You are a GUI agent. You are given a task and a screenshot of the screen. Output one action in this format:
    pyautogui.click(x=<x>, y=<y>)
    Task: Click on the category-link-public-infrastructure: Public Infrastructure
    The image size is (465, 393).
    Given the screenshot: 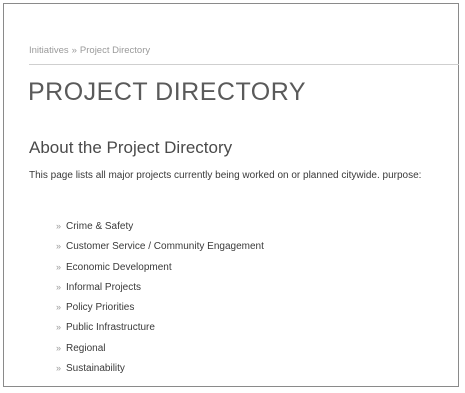 What is the action you would take?
    pyautogui.click(x=110, y=327)
    